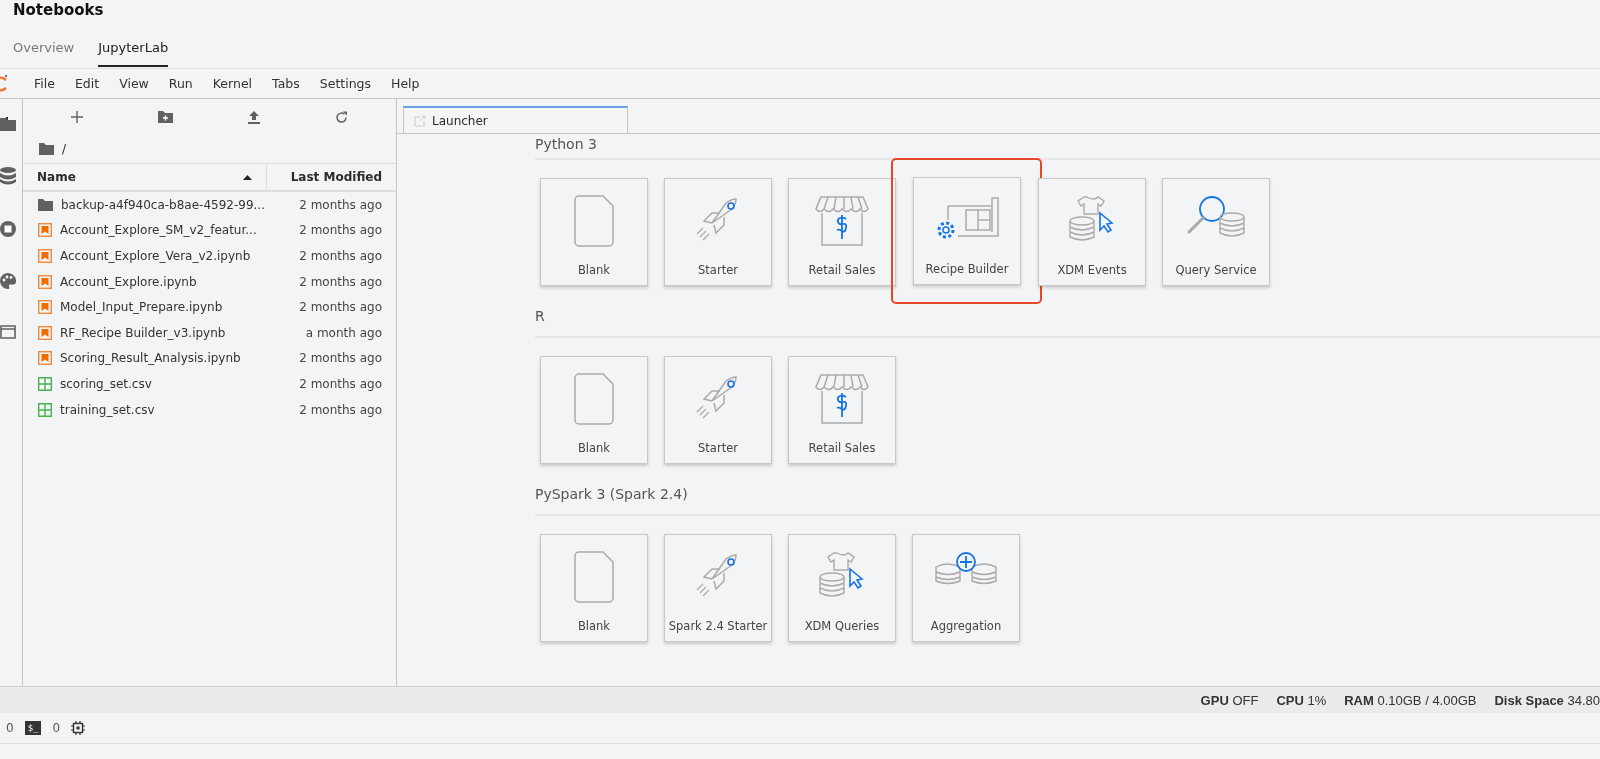 This screenshot has width=1600, height=759. What do you see at coordinates (44, 83) in the screenshot?
I see `menu-item: File` at bounding box center [44, 83].